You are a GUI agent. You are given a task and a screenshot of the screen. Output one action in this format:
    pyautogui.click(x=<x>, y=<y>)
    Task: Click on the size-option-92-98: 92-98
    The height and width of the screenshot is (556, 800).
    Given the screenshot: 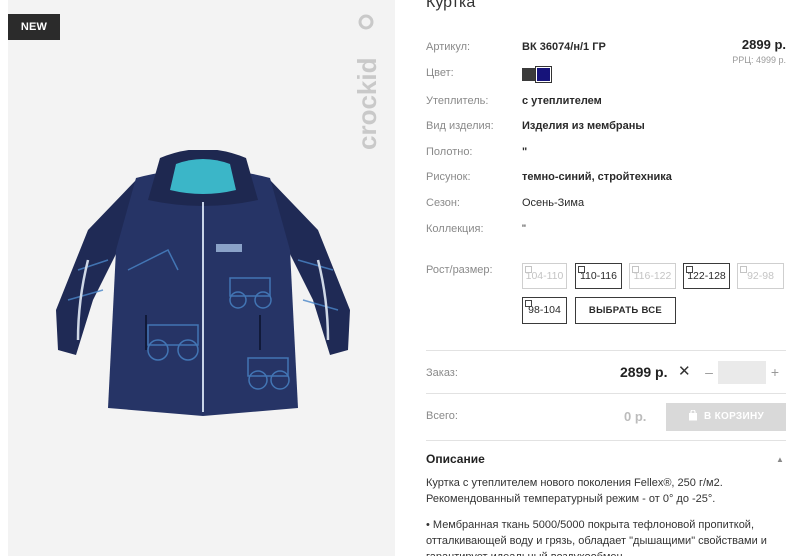 What is the action you would take?
    pyautogui.click(x=760, y=276)
    